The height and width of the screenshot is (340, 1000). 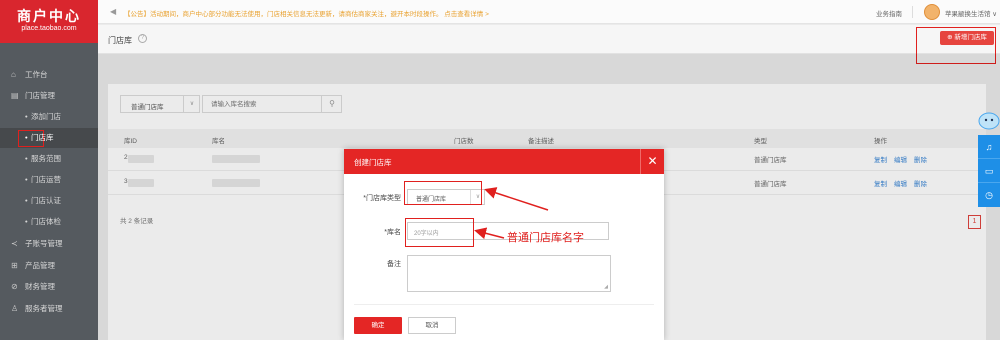 What do you see at coordinates (511, 213) in the screenshot?
I see `annotation-arrows` at bounding box center [511, 213].